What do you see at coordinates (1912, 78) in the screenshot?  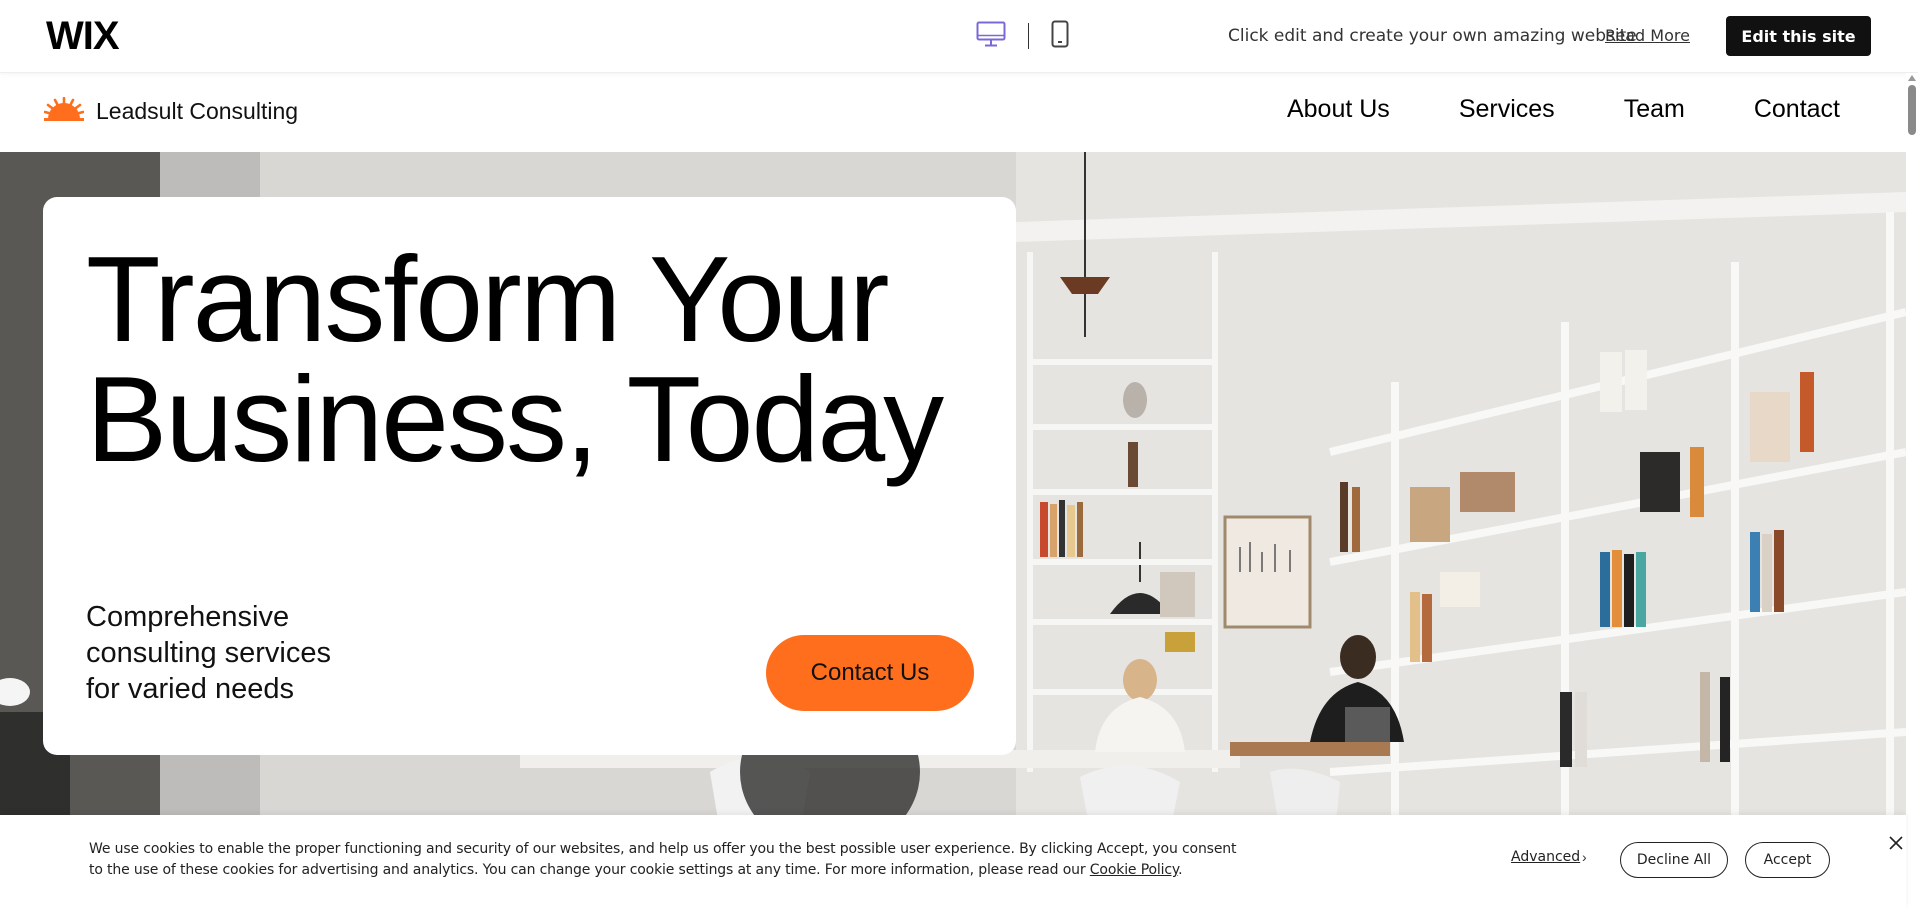 I see `scroll-up-arrow-icon` at bounding box center [1912, 78].